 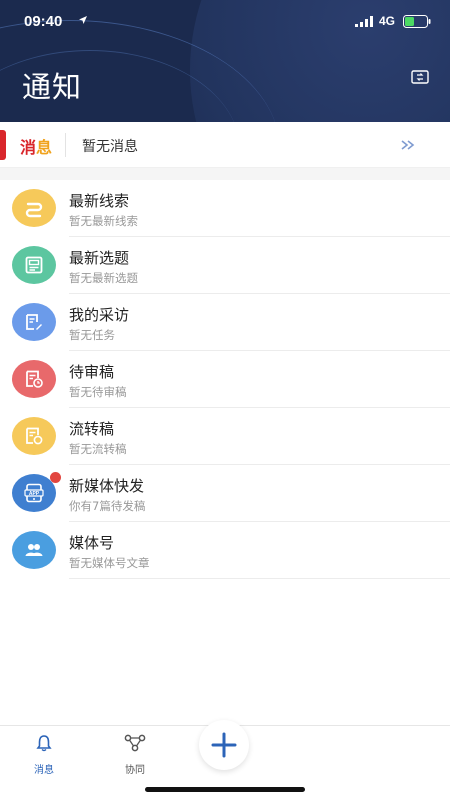 I want to click on list-item-subtitle: 暂无最新线索, so click(x=103, y=221).